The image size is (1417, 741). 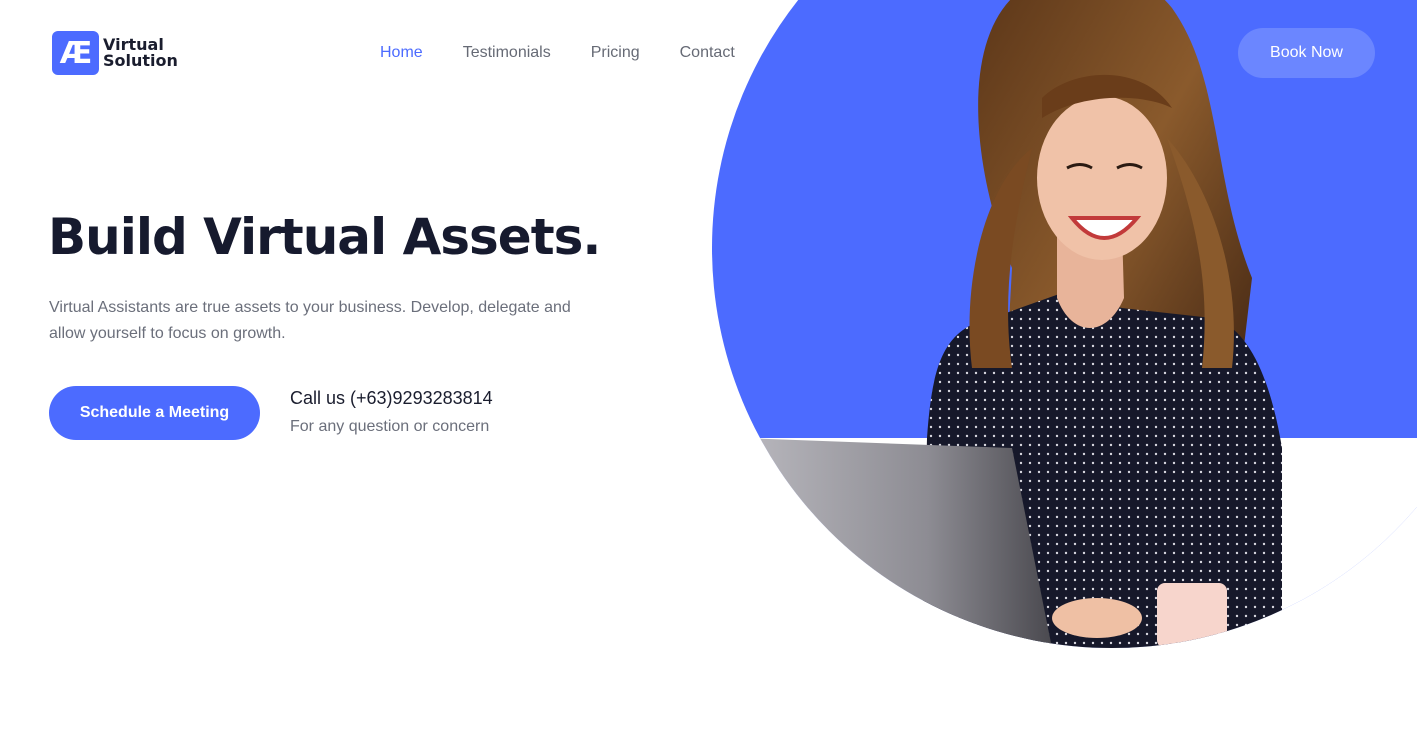 What do you see at coordinates (401, 53) in the screenshot?
I see `nav-link-home: Home` at bounding box center [401, 53].